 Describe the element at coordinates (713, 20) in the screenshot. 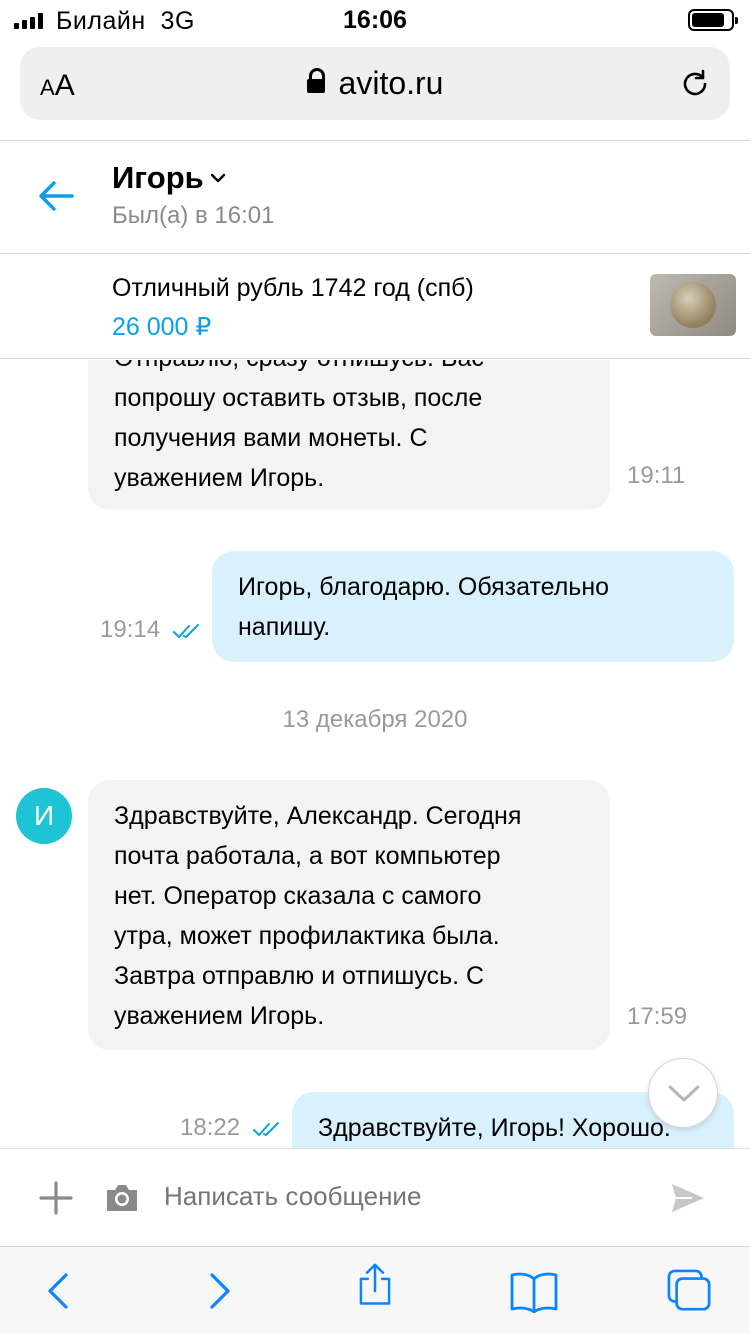

I see `battery-icon` at that location.